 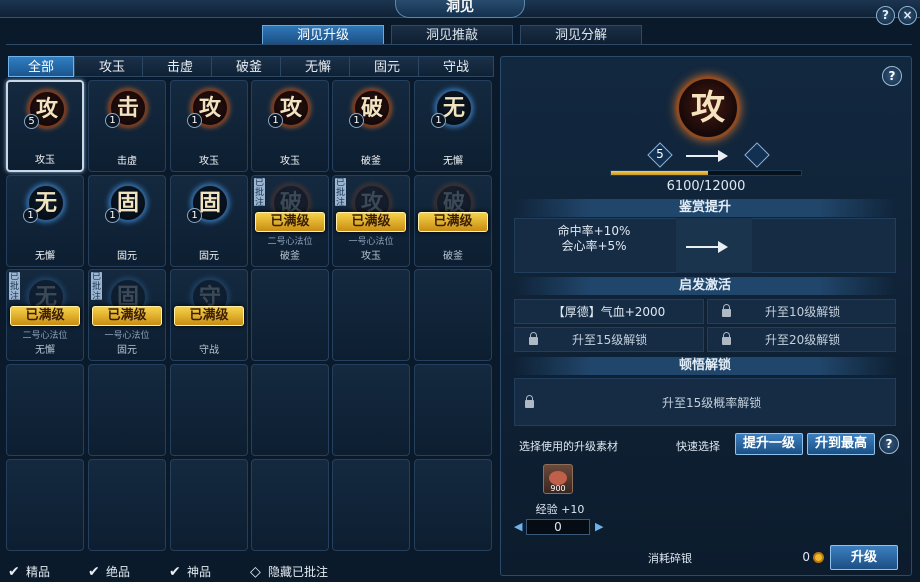 I want to click on stat-list: 命中率+10% 会心率+5%, so click(x=594, y=239).